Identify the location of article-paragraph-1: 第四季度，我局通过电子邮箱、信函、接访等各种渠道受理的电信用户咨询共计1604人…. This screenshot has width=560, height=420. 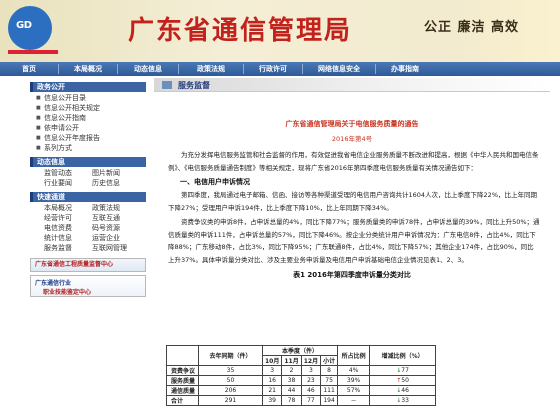
(352, 201).